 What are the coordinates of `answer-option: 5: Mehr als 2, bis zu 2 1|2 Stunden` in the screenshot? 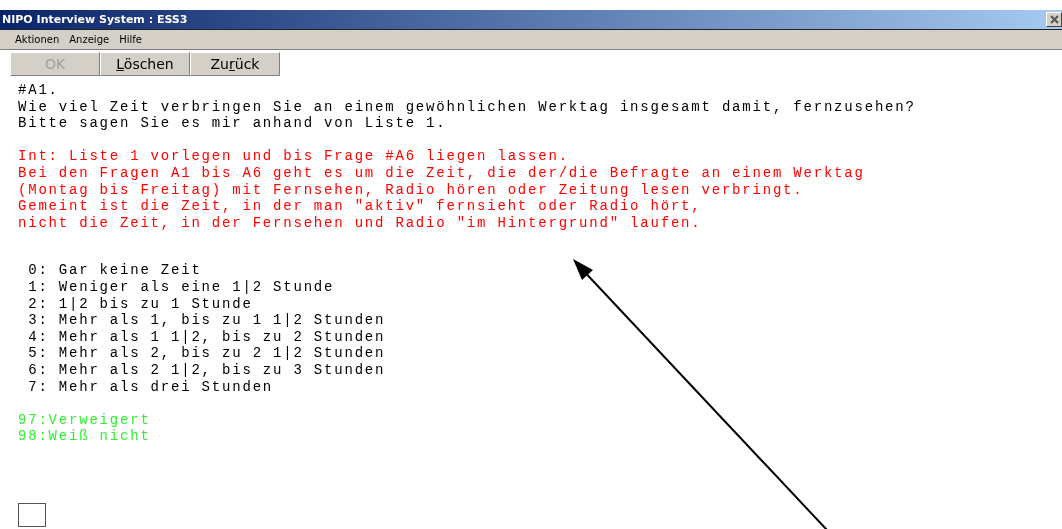 It's located at (540, 353).